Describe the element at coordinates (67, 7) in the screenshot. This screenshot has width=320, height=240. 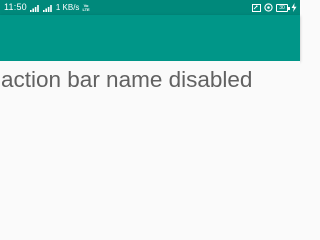
I see `network-speed: 1 KB/s` at that location.